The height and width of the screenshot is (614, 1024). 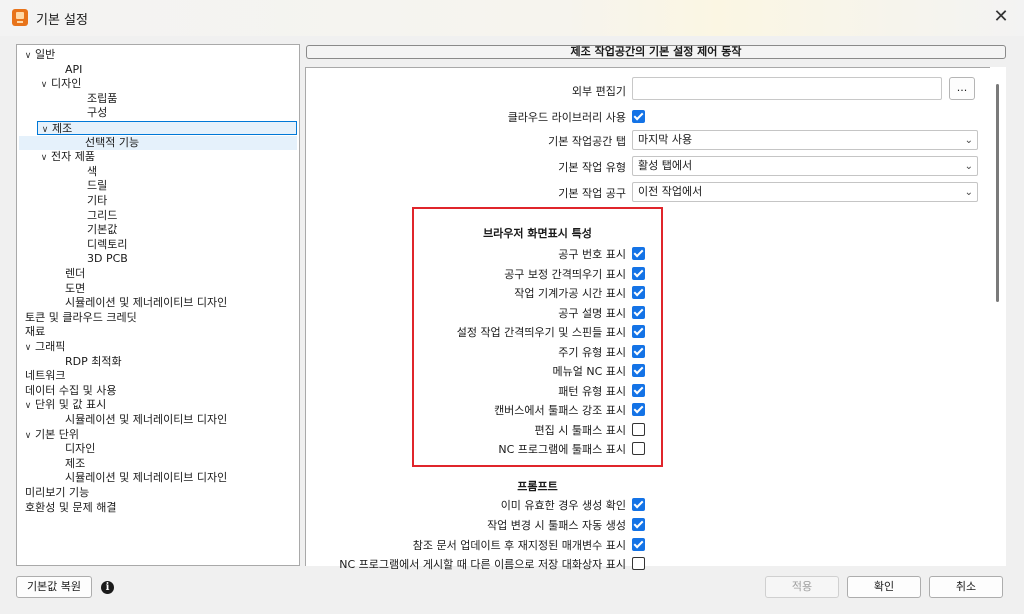 What do you see at coordinates (68, 391) in the screenshot?
I see `tree-item: 데이터 수집 및 사용` at bounding box center [68, 391].